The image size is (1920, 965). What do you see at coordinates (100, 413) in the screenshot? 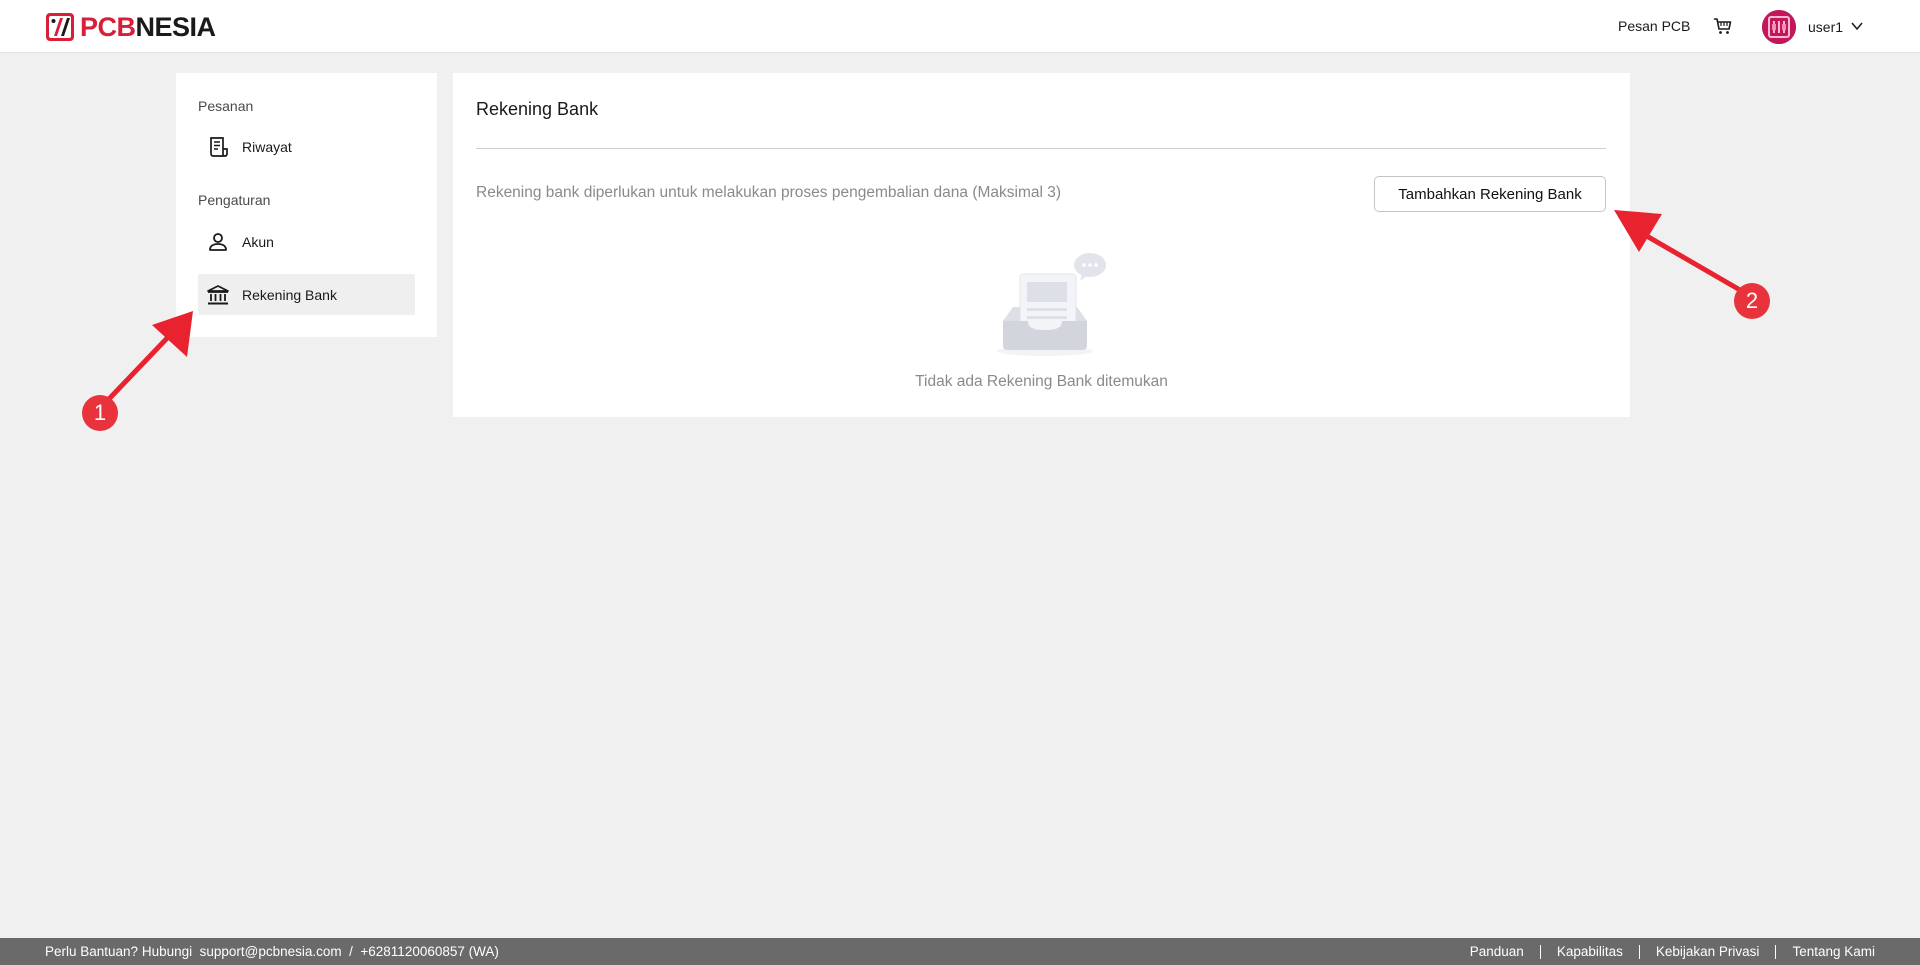
I see `annotation-marker-1: 1` at bounding box center [100, 413].